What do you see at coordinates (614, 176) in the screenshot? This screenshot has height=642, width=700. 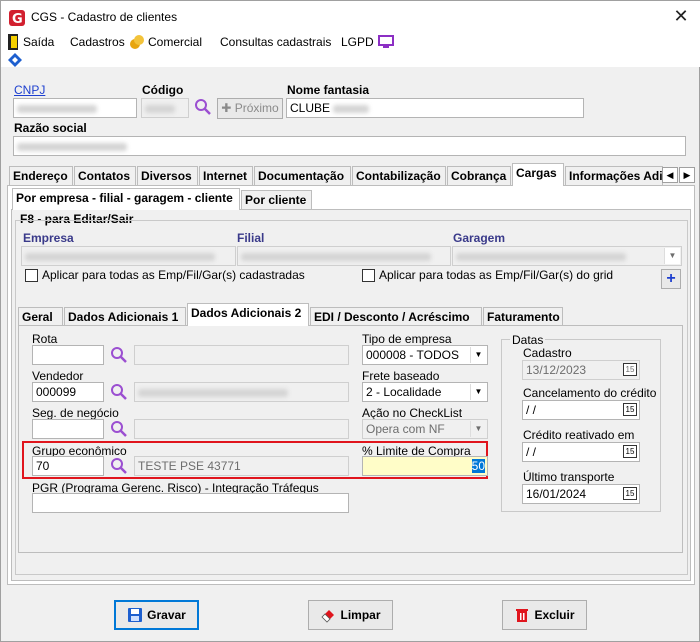 I see `tab-informacoes-adicionais: Informações Adi` at bounding box center [614, 176].